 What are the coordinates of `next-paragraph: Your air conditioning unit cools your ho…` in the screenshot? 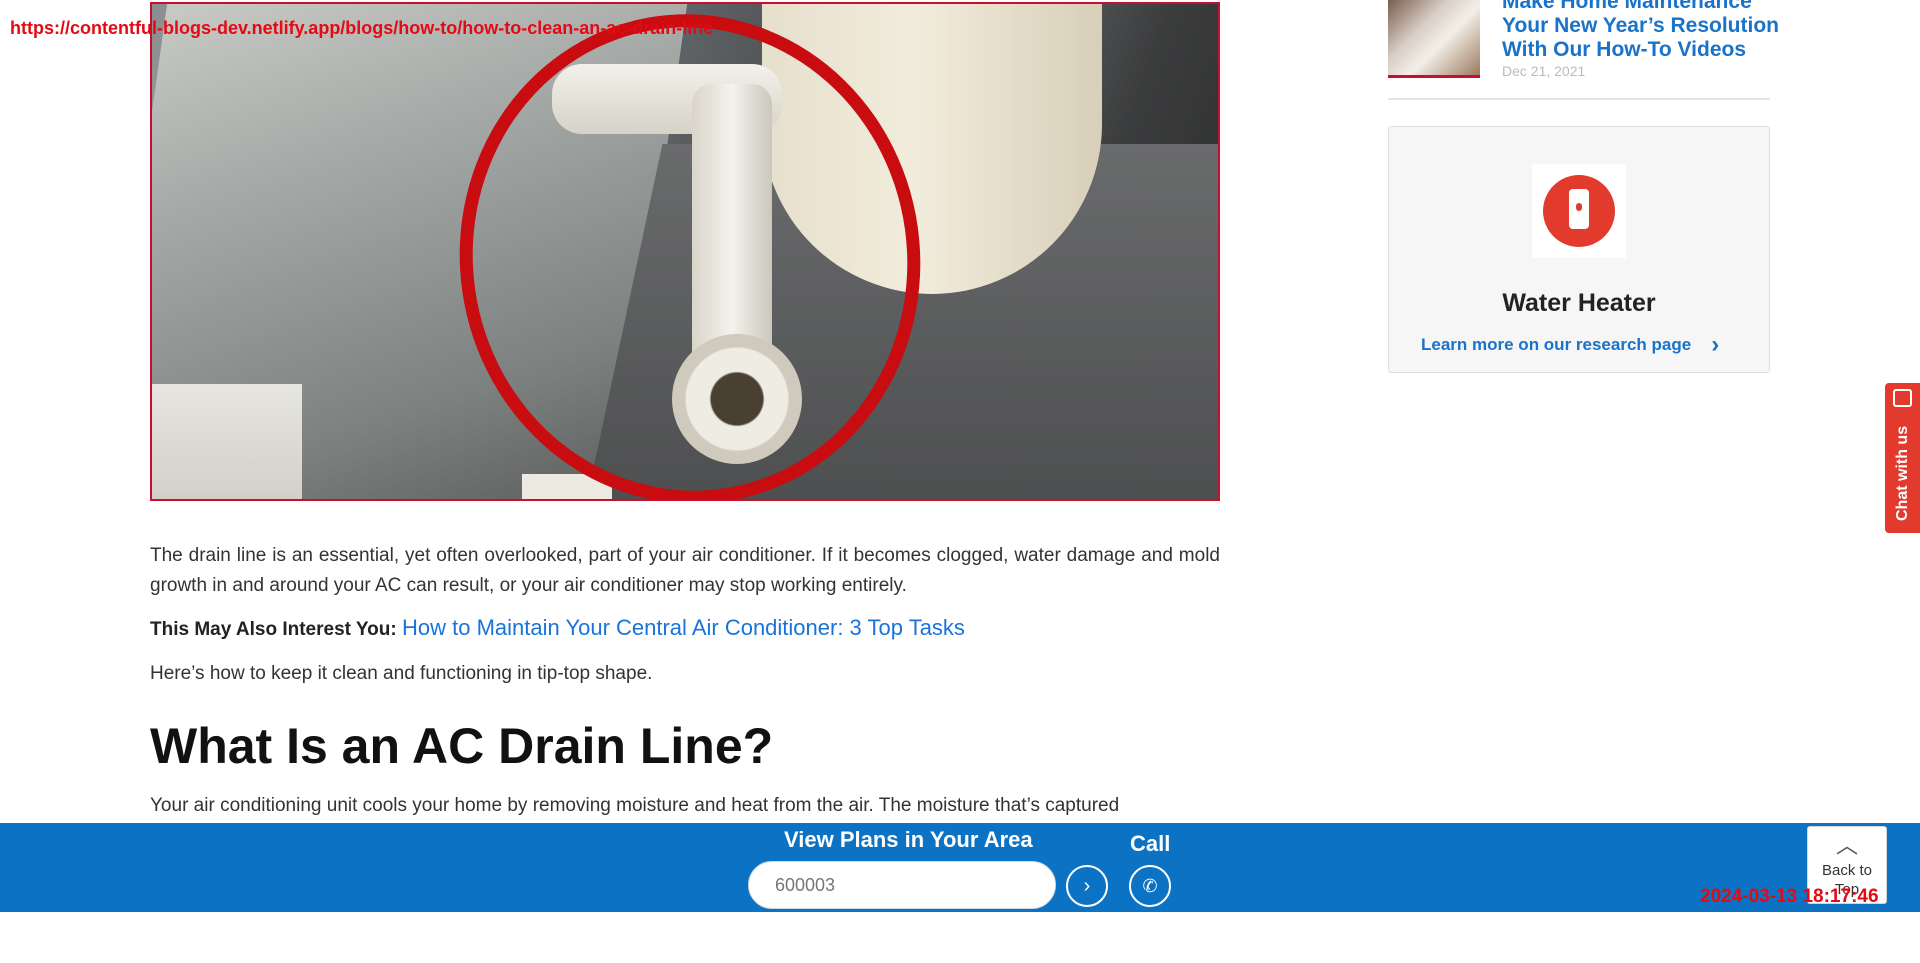 It's located at (635, 805).